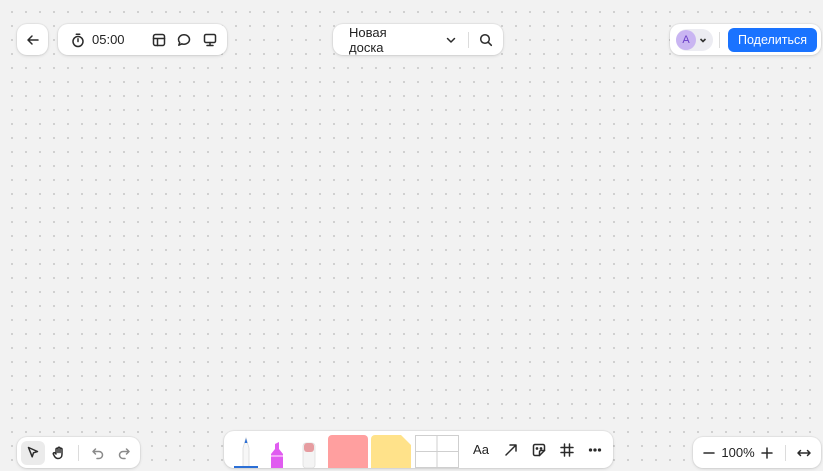  Describe the element at coordinates (391, 451) in the screenshot. I see `sticky-note-tool` at that location.